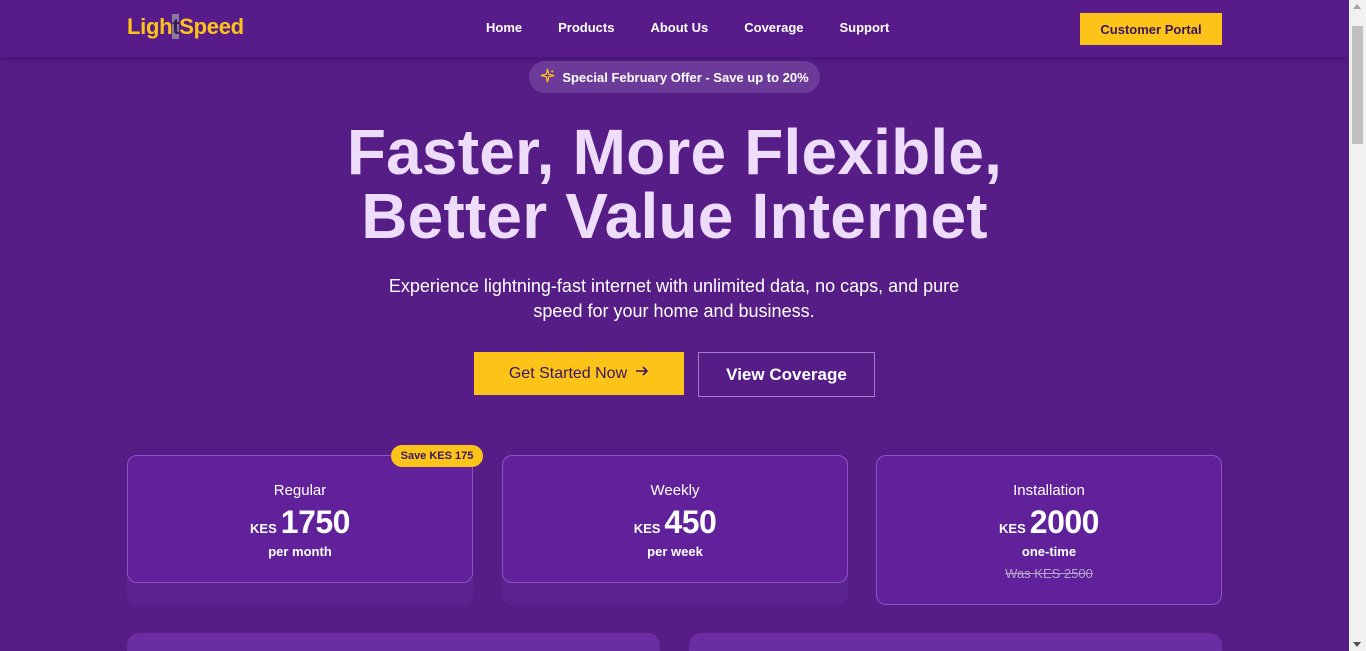  What do you see at coordinates (315, 522) in the screenshot?
I see `plan-amount: 1750` at bounding box center [315, 522].